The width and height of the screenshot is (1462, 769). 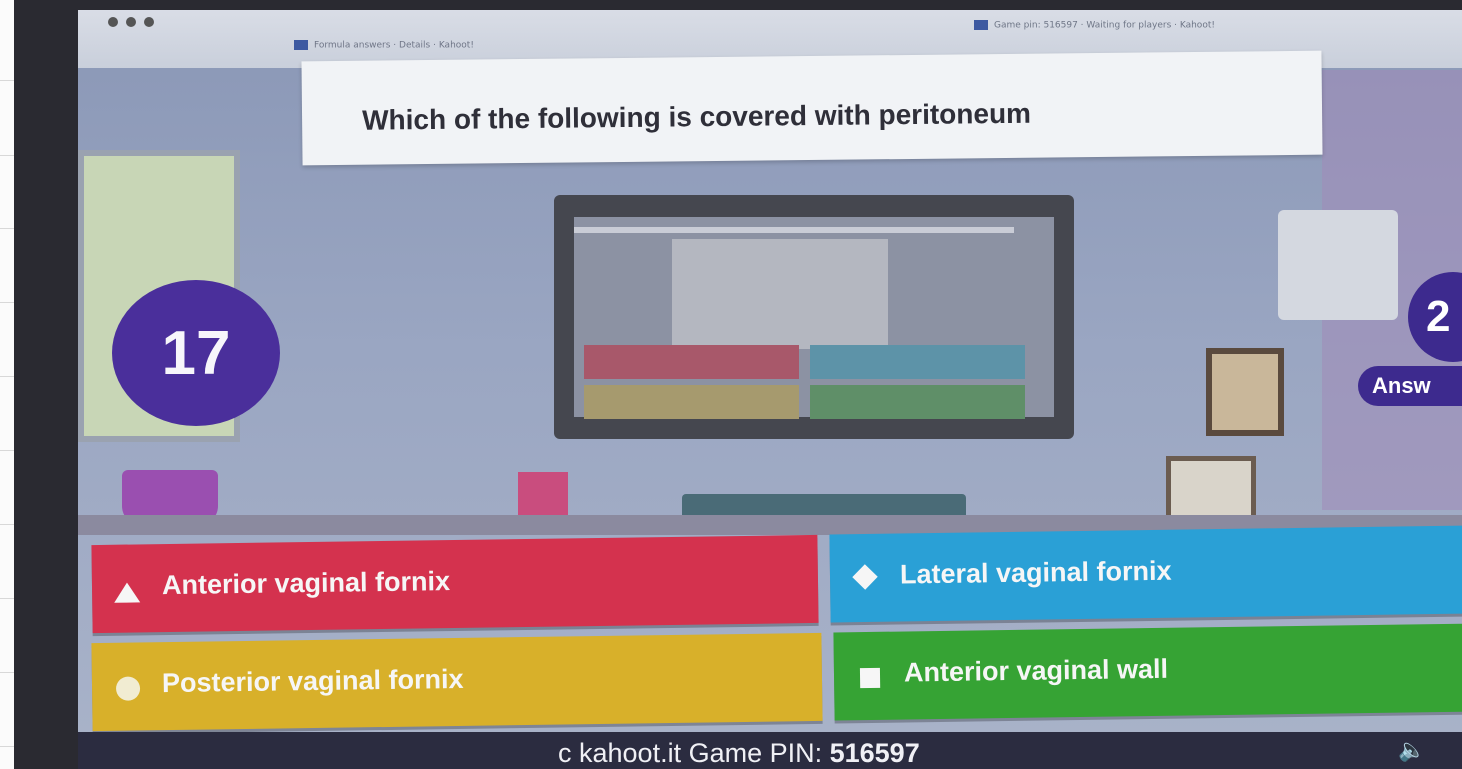 I want to click on answer-label: Anterior vaginal fornix, so click(x=306, y=583).